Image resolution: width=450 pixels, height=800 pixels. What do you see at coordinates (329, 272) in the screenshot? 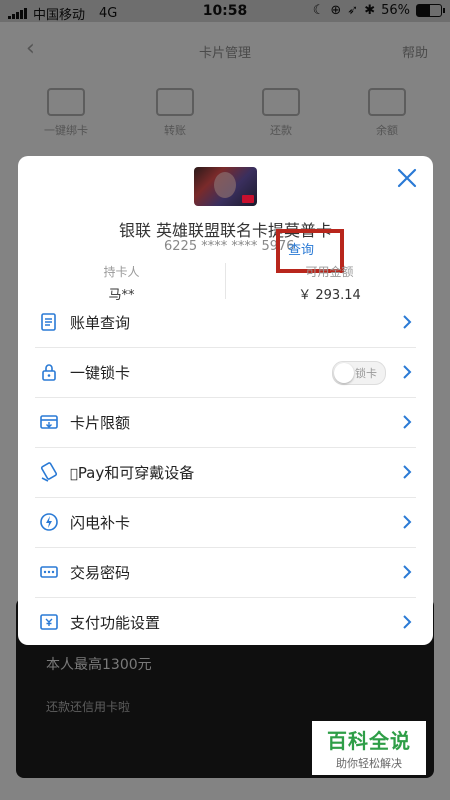
I see `available-label: 可用金额` at bounding box center [329, 272].